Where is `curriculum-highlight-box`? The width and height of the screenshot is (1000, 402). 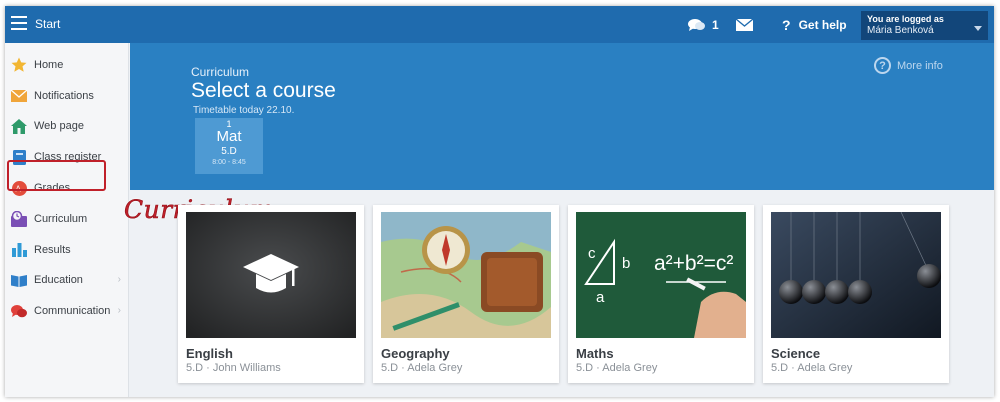
curriculum-highlight-box is located at coordinates (56, 175).